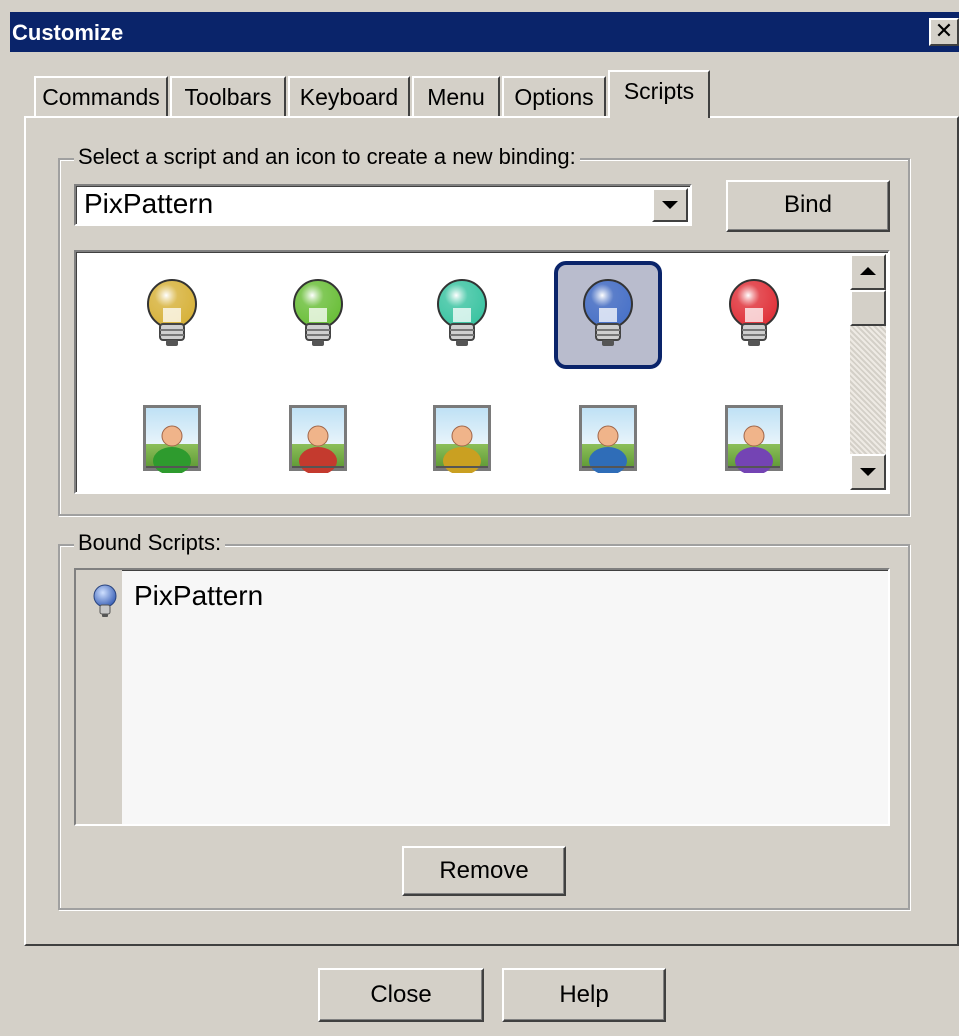  What do you see at coordinates (868, 372) in the screenshot?
I see `icon-picker-scrollbar` at bounding box center [868, 372].